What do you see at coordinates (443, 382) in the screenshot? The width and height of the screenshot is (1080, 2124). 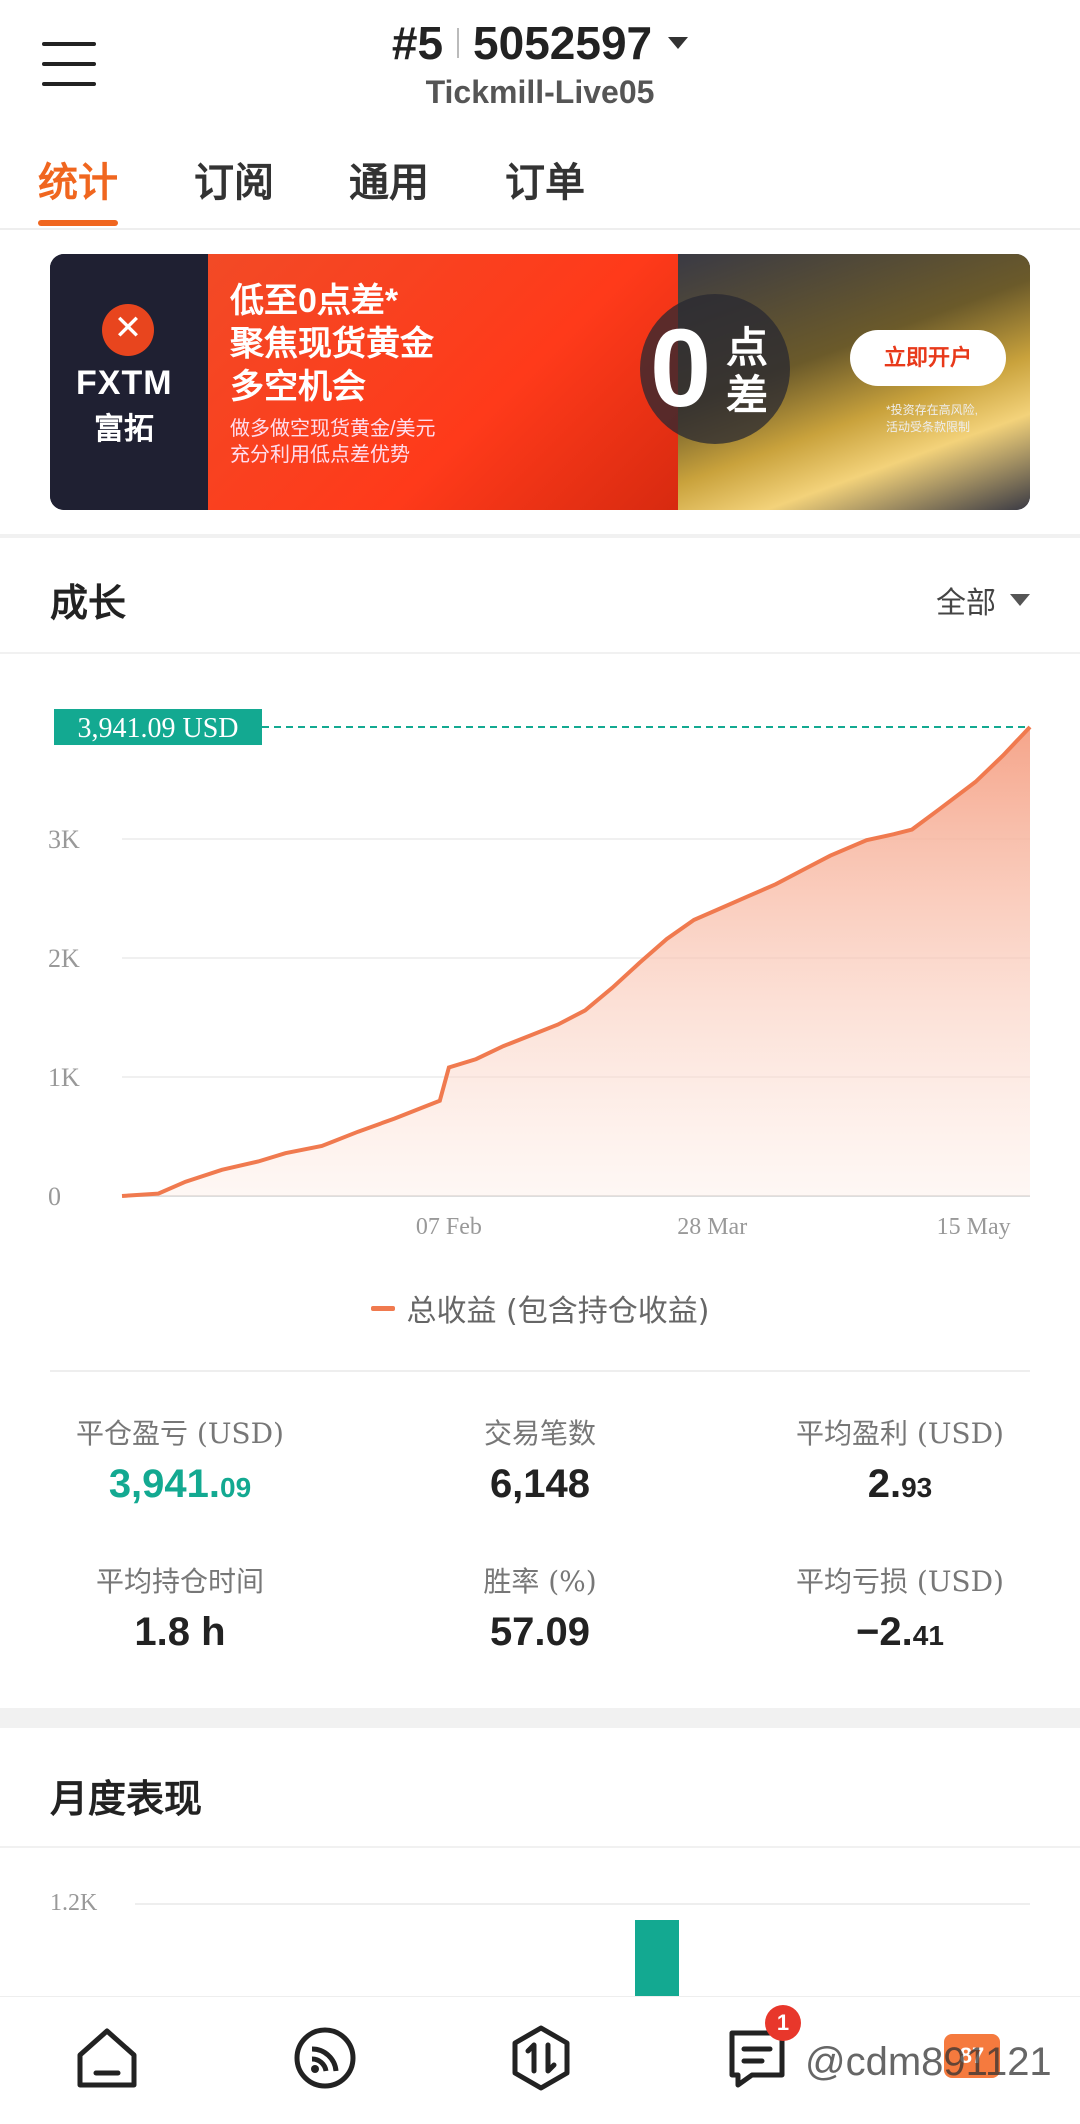 I see `banner-promo-panel: 低至0点差* 聚焦现货黄金 多空机会 做多做空现货黄金/美元 充分利用低点差优势` at bounding box center [443, 382].